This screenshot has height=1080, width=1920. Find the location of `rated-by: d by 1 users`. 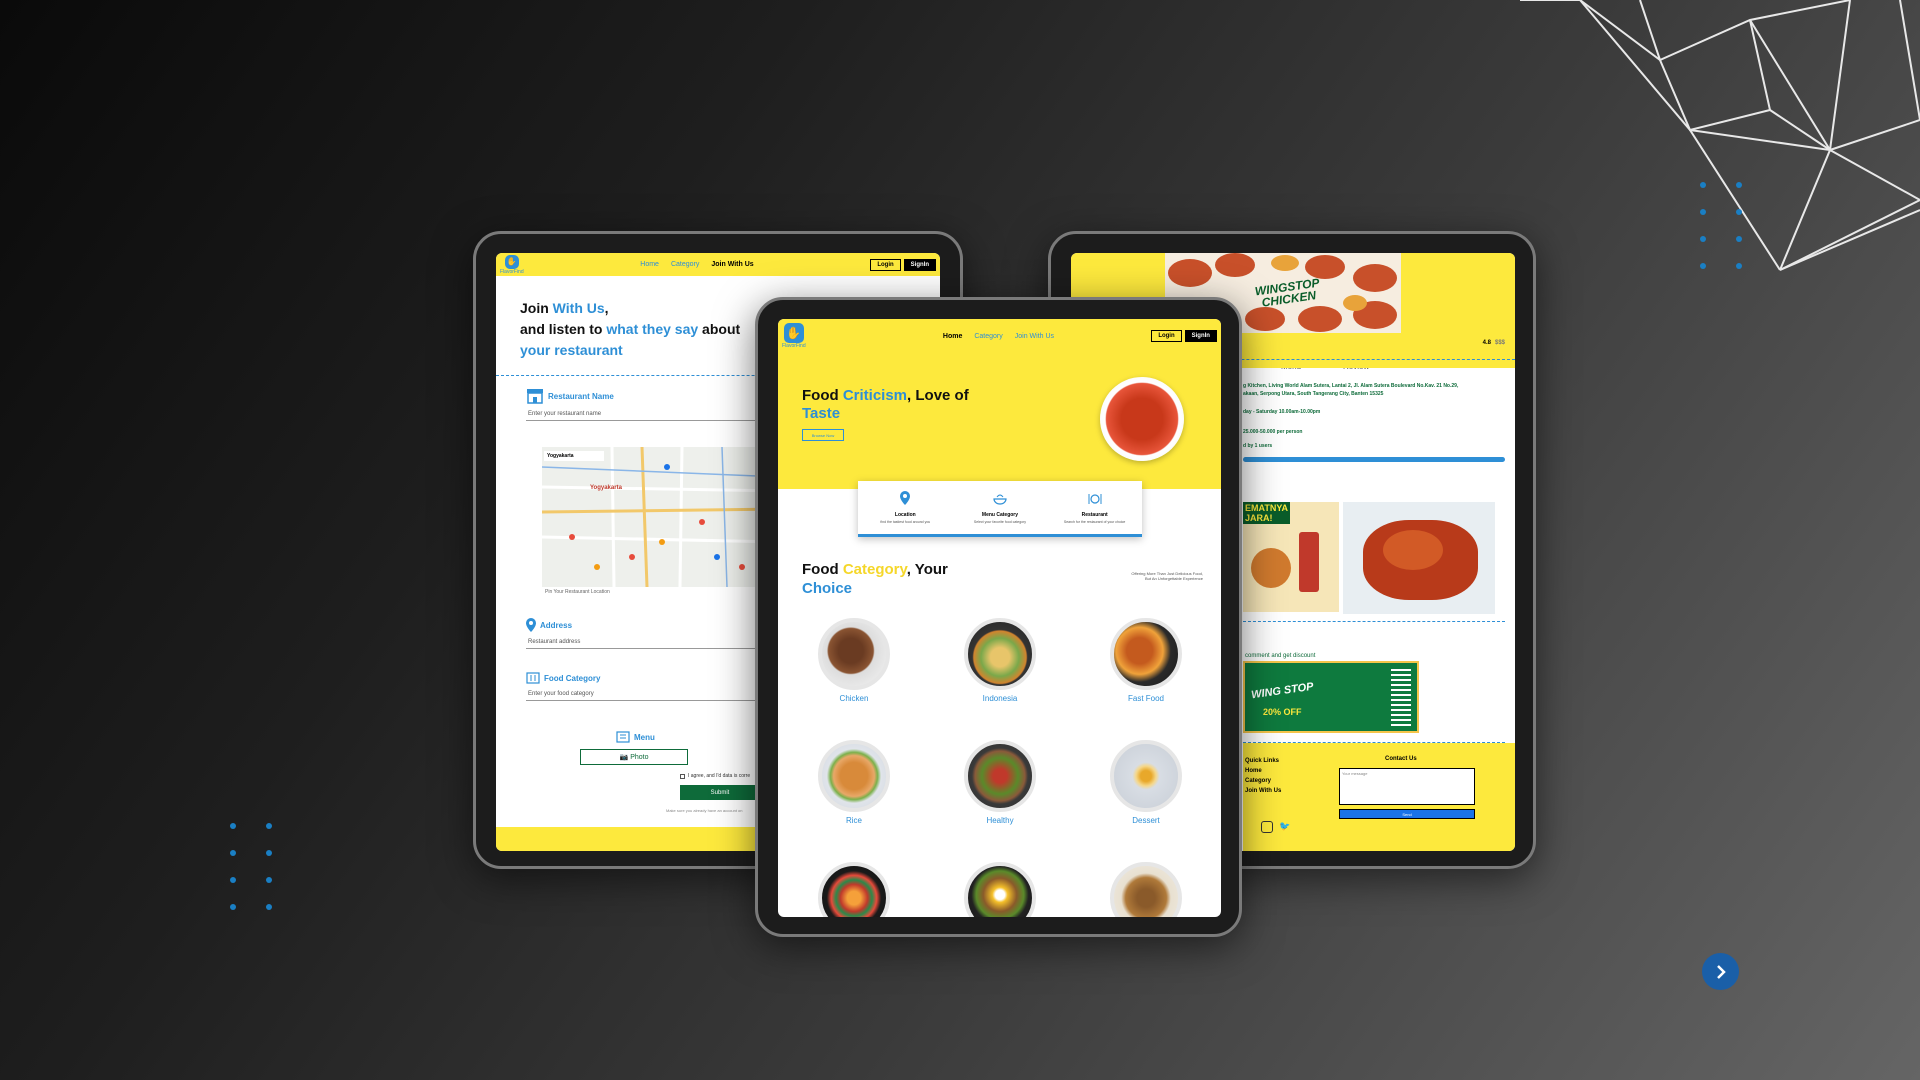

rated-by: d by 1 users is located at coordinates (1258, 446).